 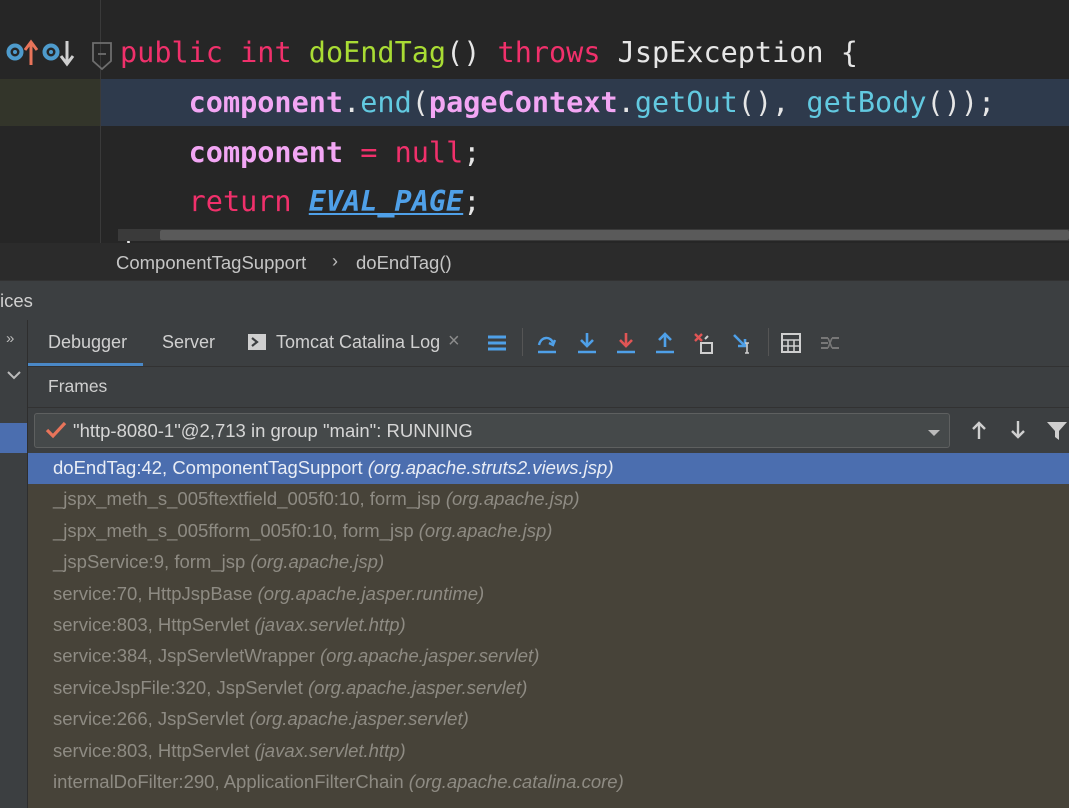 What do you see at coordinates (772, 102) in the screenshot?
I see `code-token: (),` at bounding box center [772, 102].